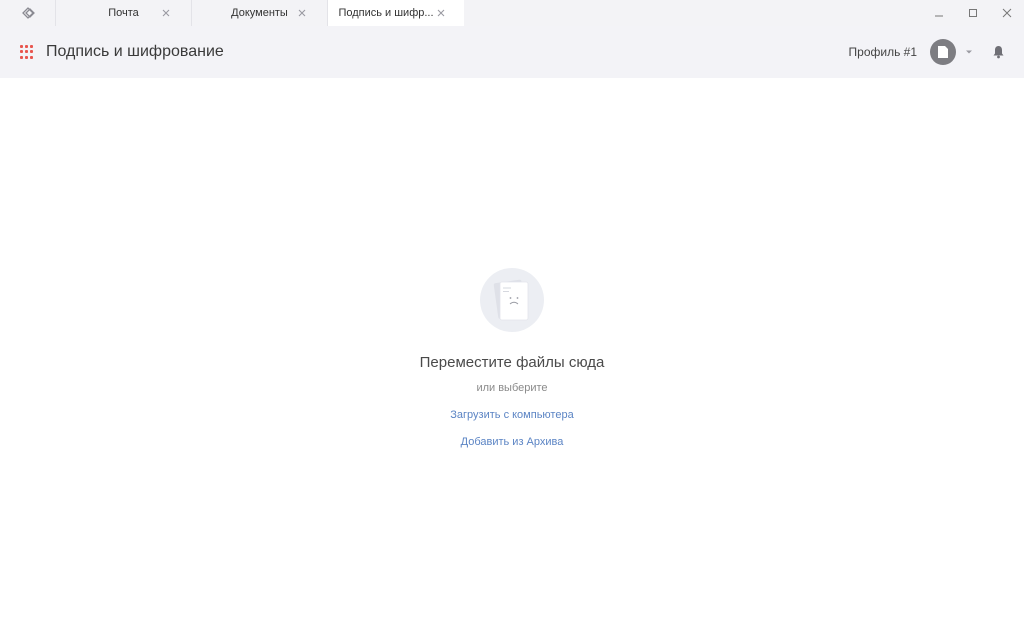  I want to click on minimize-icon, so click(939, 13).